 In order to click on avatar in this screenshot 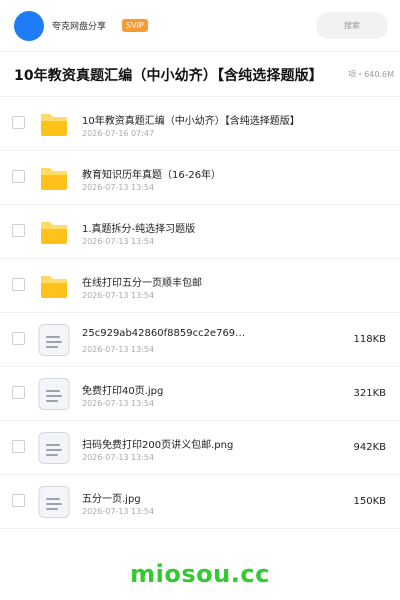, I will do `click(29, 25)`.